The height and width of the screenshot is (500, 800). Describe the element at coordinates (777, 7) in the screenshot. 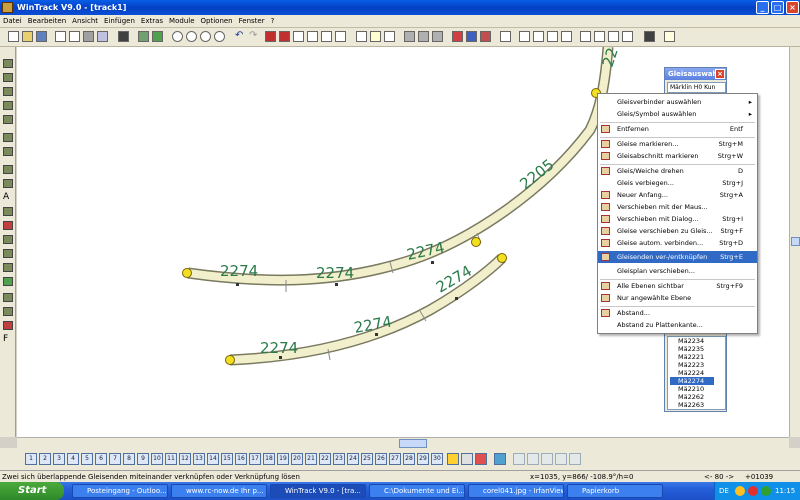

I see `maximize-button: □` at that location.